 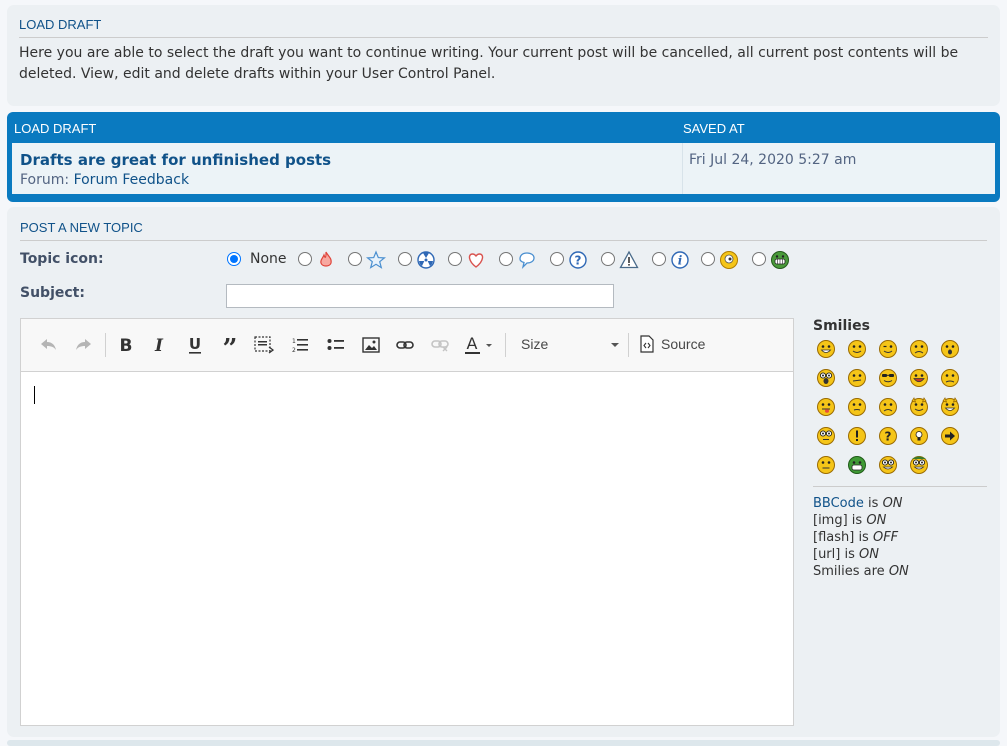 What do you see at coordinates (55, 128) in the screenshot?
I see `column-load-draft: LOAD DRAFT` at bounding box center [55, 128].